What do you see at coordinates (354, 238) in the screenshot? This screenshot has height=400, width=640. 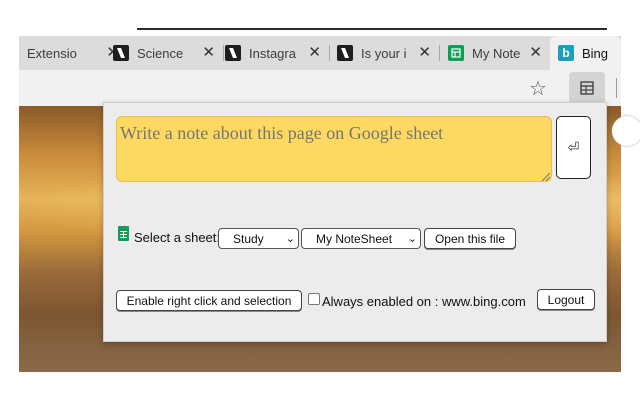 I see `file-select-value: My NoteSheet` at bounding box center [354, 238].